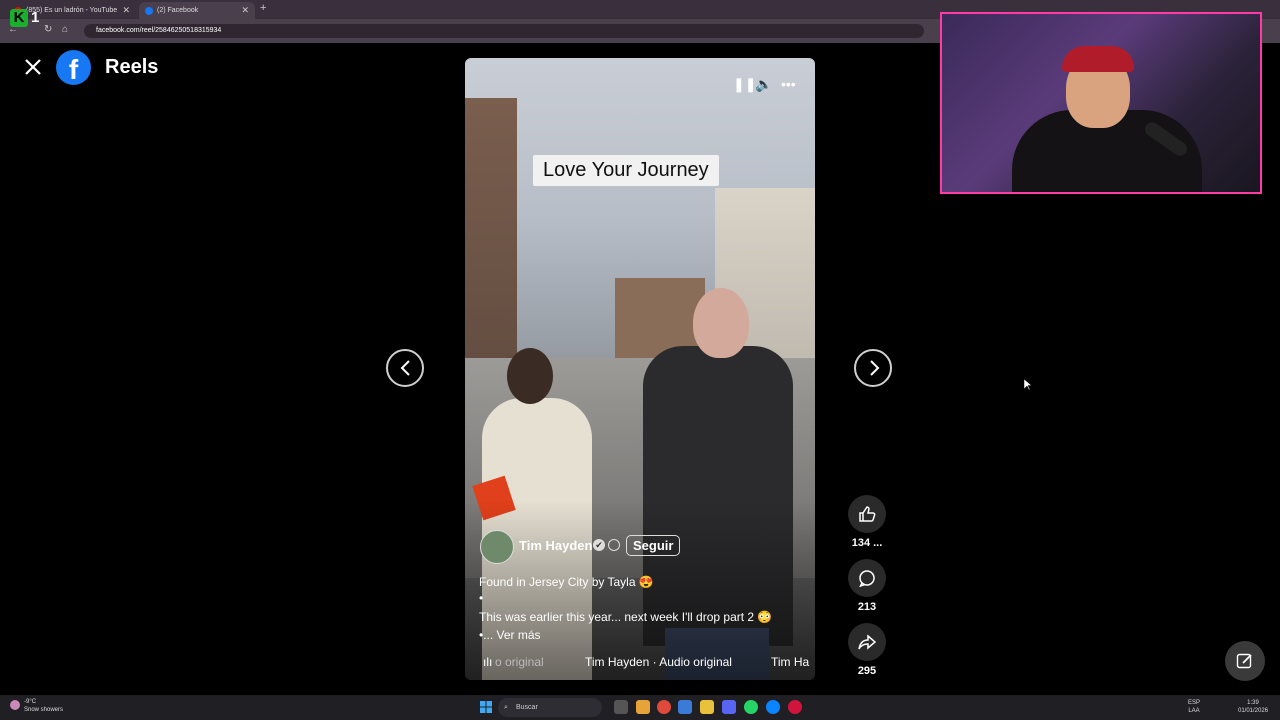  I want to click on search-icon: ⌕, so click(506, 707).